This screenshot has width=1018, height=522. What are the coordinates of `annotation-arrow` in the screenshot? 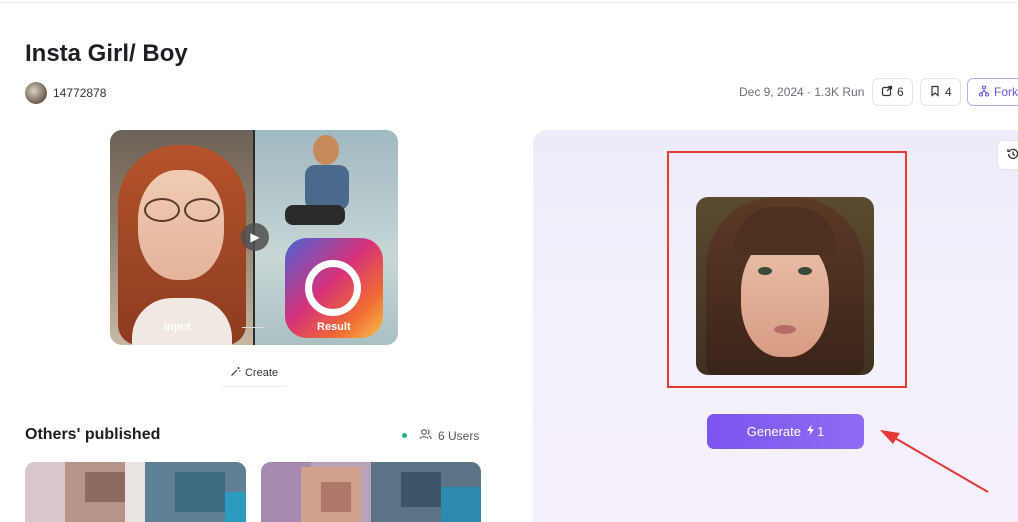 It's located at (934, 461).